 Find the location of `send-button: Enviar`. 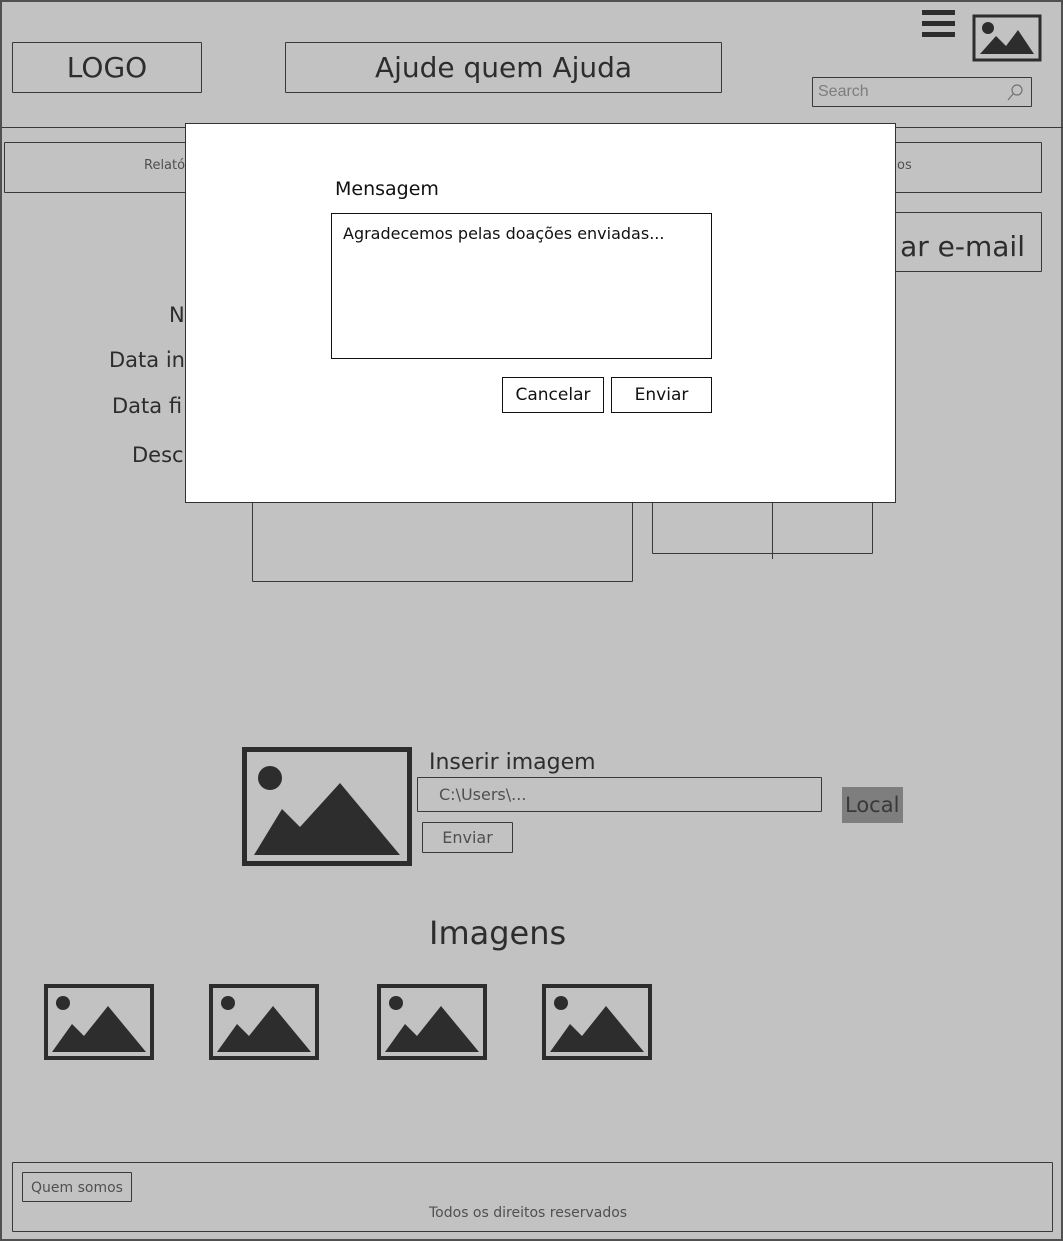

send-button: Enviar is located at coordinates (661, 395).